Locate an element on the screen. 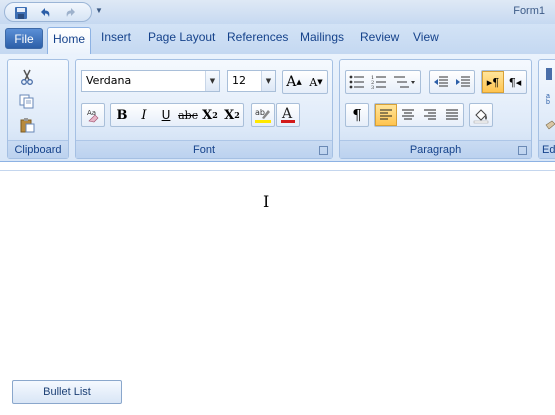 The width and height of the screenshot is (555, 415). font-dialog-launcher-icon is located at coordinates (323, 150).